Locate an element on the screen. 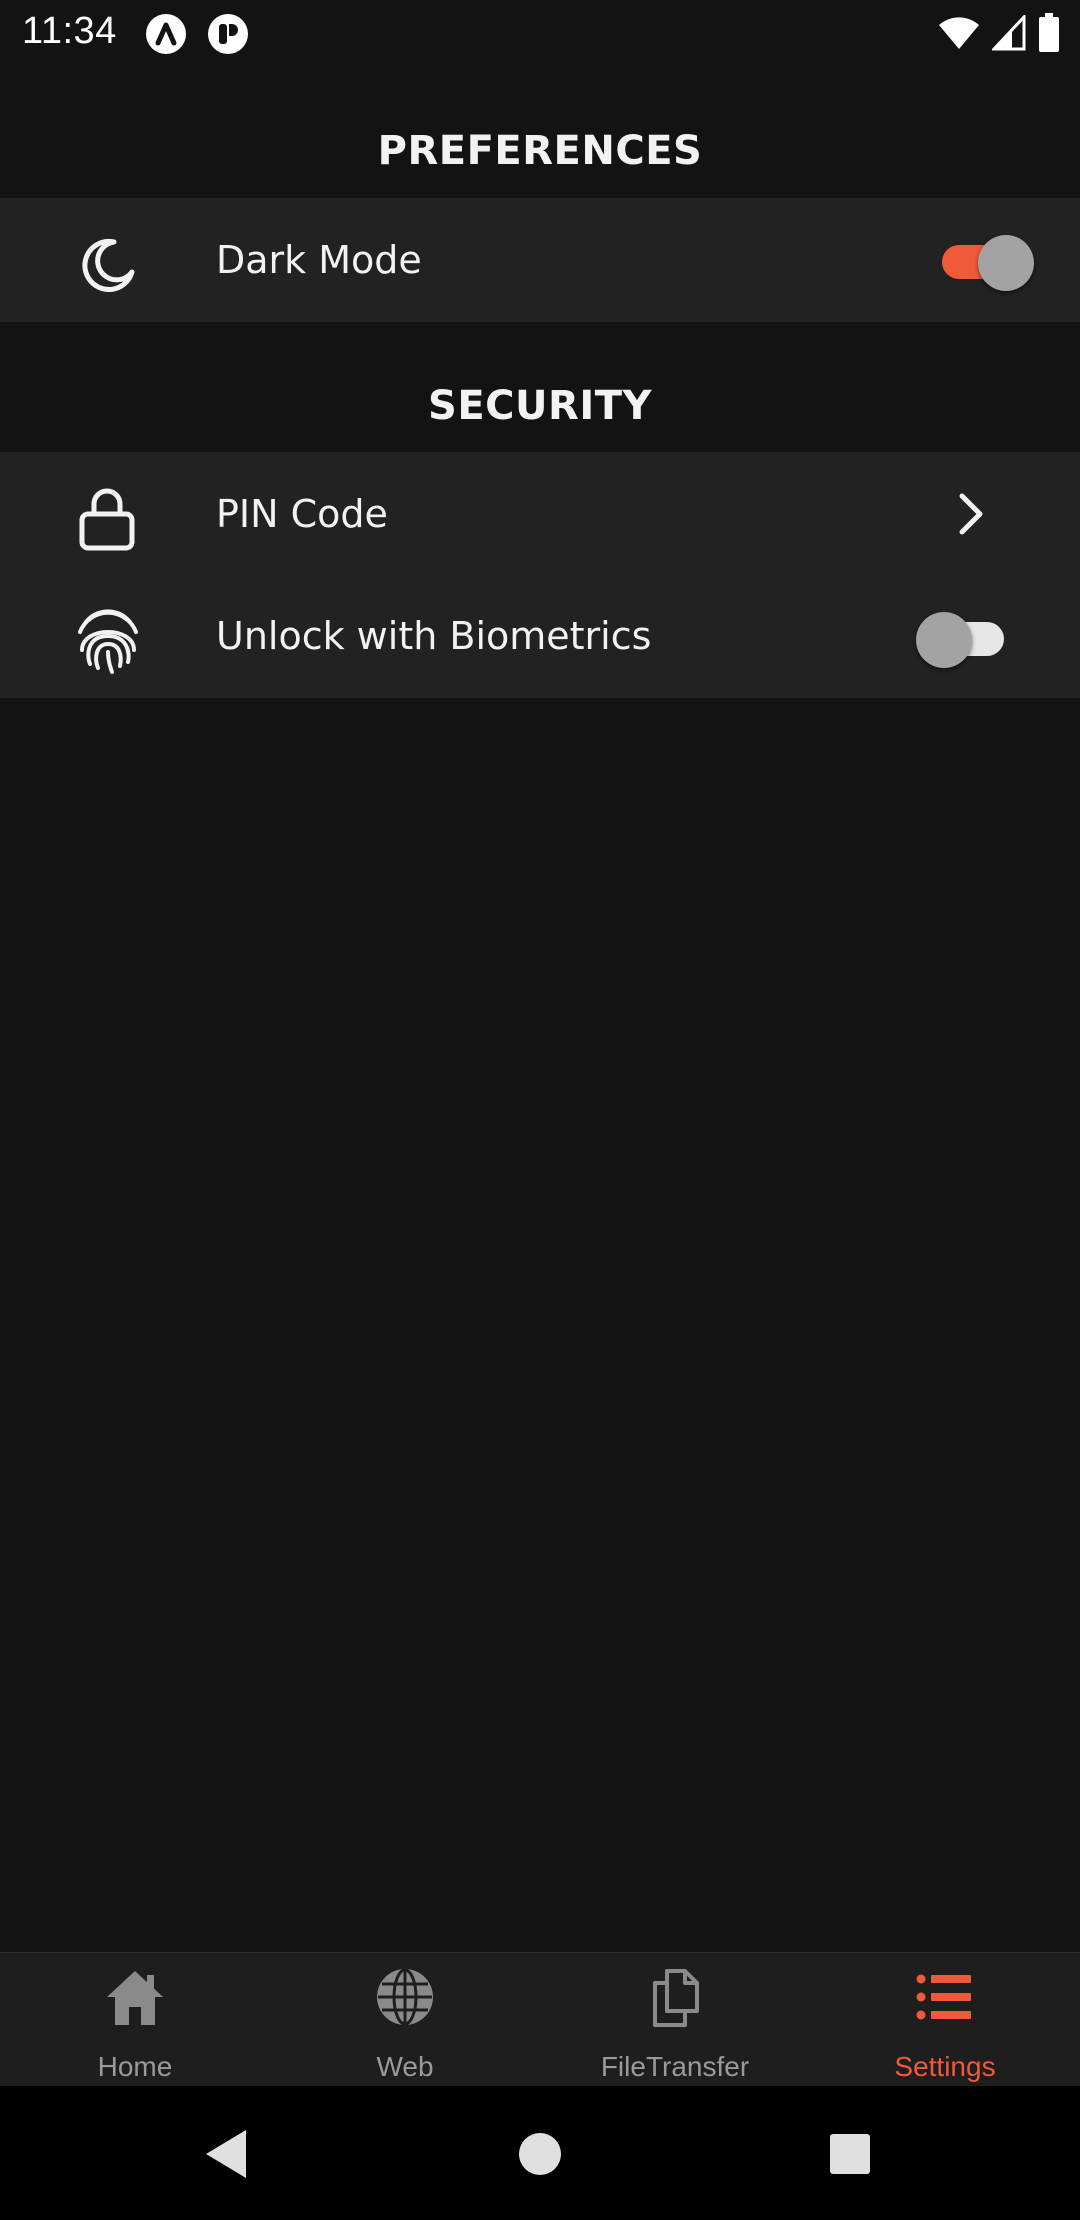 The width and height of the screenshot is (1080, 2220). bottom-navigation: Home Web FileTransfer Settings is located at coordinates (540, 2019).